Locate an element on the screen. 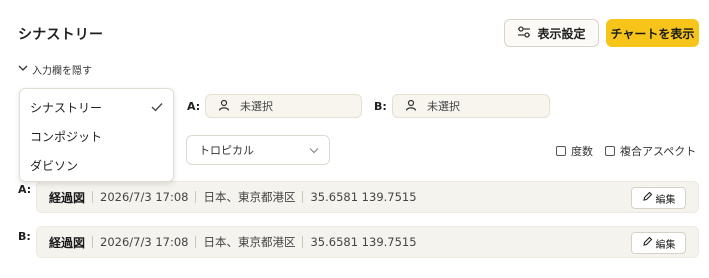 The height and width of the screenshot is (278, 709). dropdown-item-composite: コンポジット is located at coordinates (96, 136).